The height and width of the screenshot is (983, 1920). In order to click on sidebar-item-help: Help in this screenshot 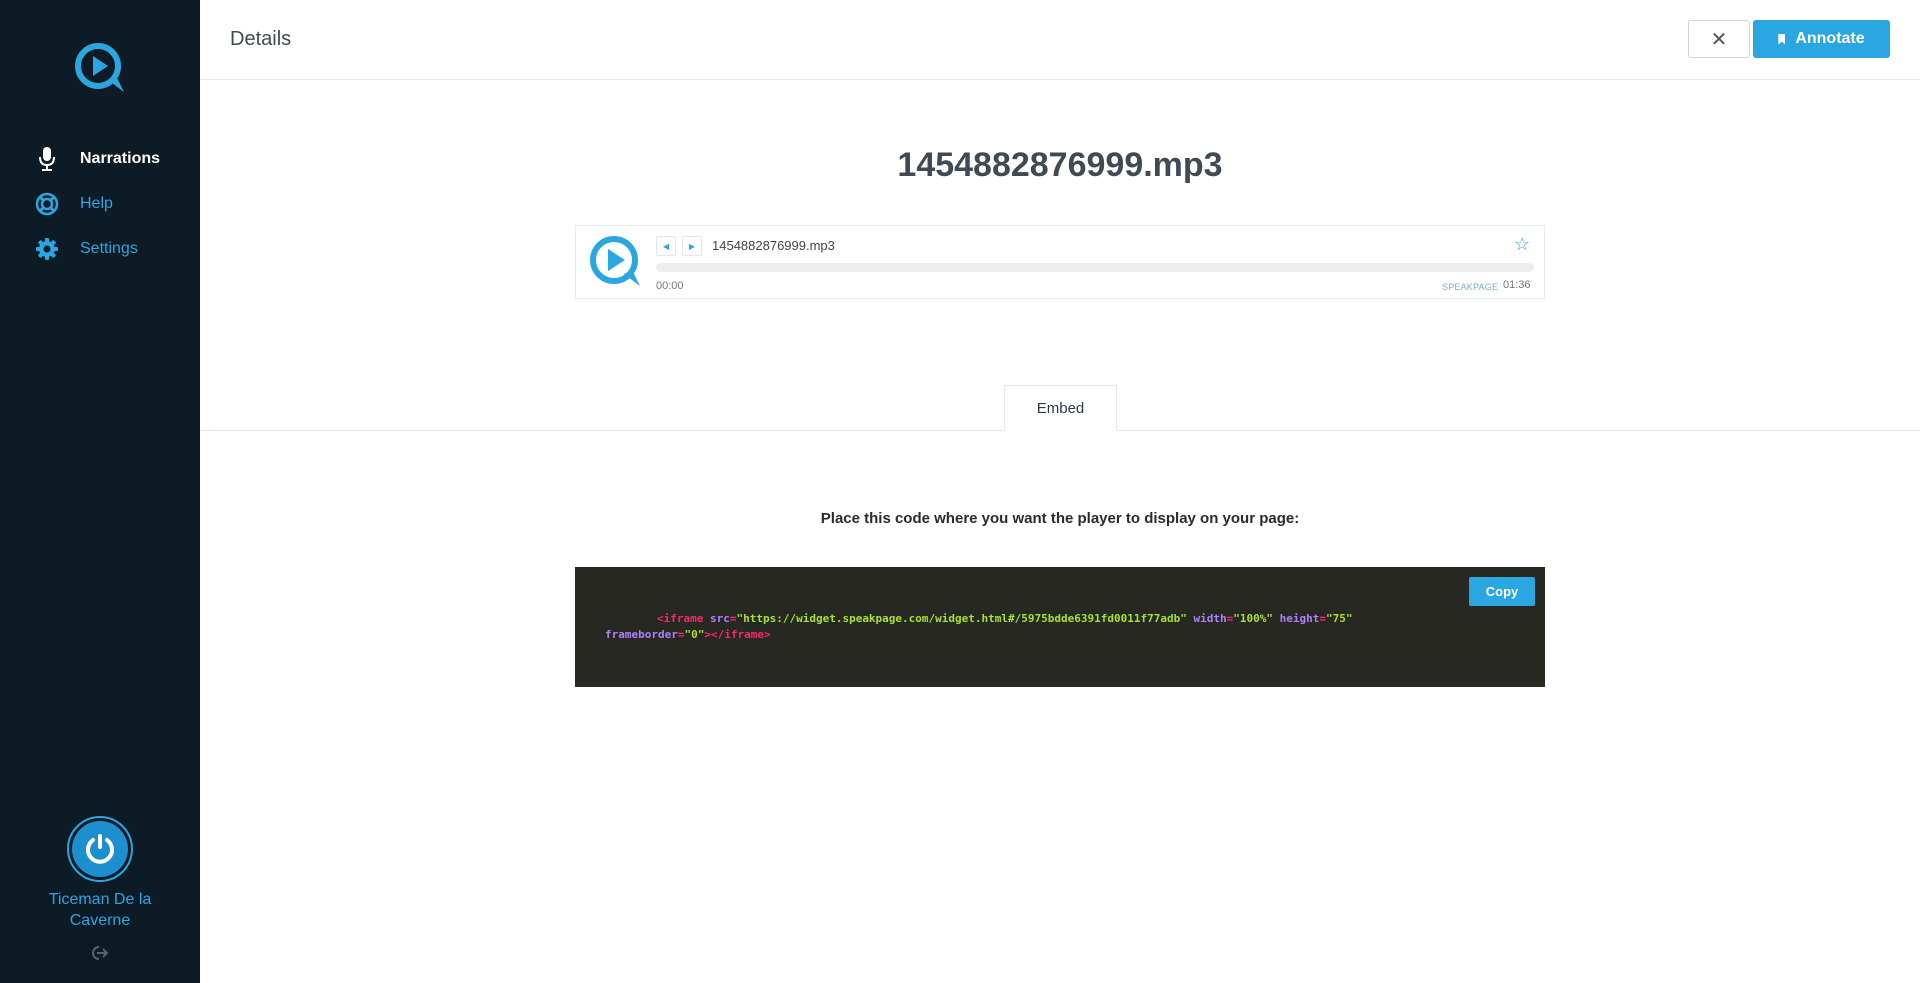, I will do `click(100, 203)`.